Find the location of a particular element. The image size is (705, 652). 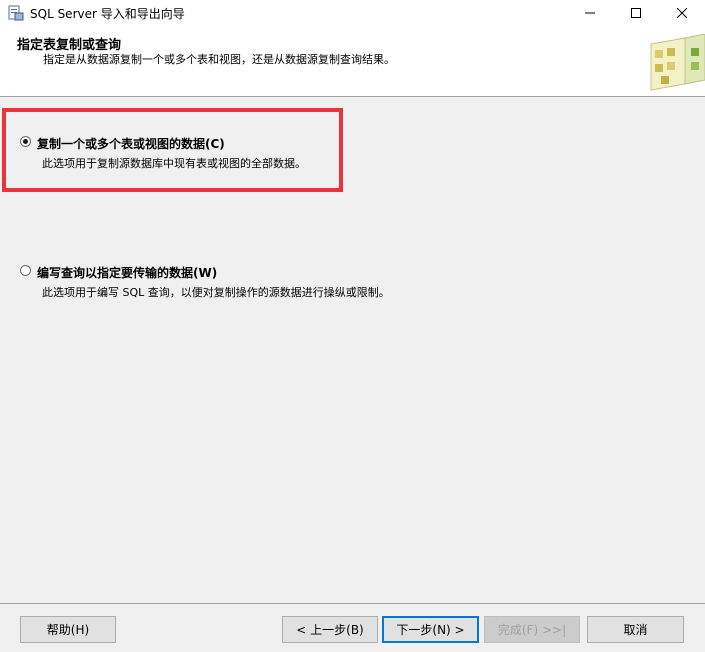

option-write-query-description: 此选项用于编写 SQL 查询，以便对复制操作的源数据进行操纵或限制。 is located at coordinates (216, 292).